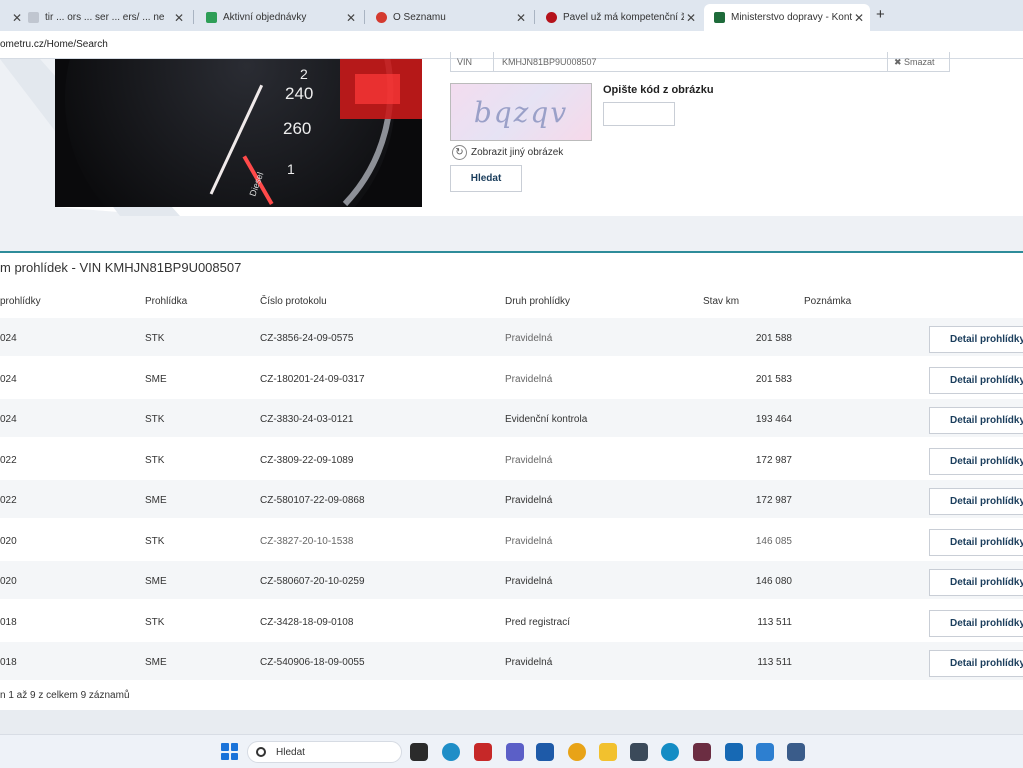 Image resolution: width=1023 pixels, height=768 pixels. What do you see at coordinates (381, 17) in the screenshot?
I see `seznam-favicon-icon` at bounding box center [381, 17].